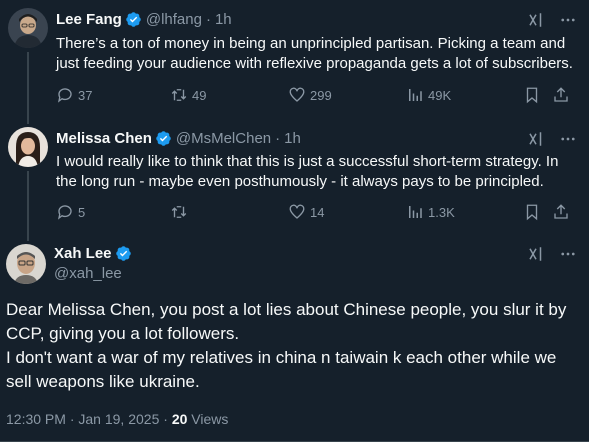 The height and width of the screenshot is (442, 589). What do you see at coordinates (36, 419) in the screenshot?
I see `tweet-time: 12:30 PM` at bounding box center [36, 419].